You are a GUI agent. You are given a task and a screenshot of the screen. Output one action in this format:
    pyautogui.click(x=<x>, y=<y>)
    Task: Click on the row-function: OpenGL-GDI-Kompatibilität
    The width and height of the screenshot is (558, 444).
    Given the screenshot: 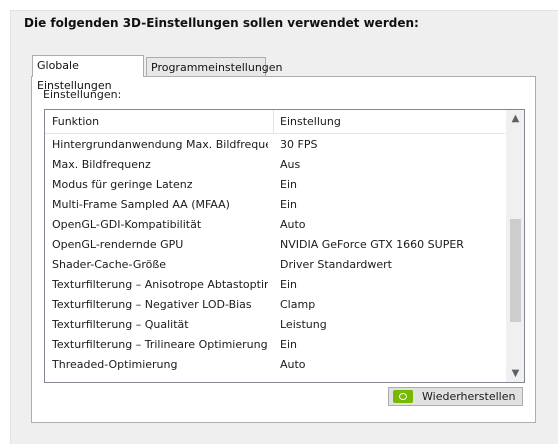 What is the action you would take?
    pyautogui.click(x=127, y=224)
    